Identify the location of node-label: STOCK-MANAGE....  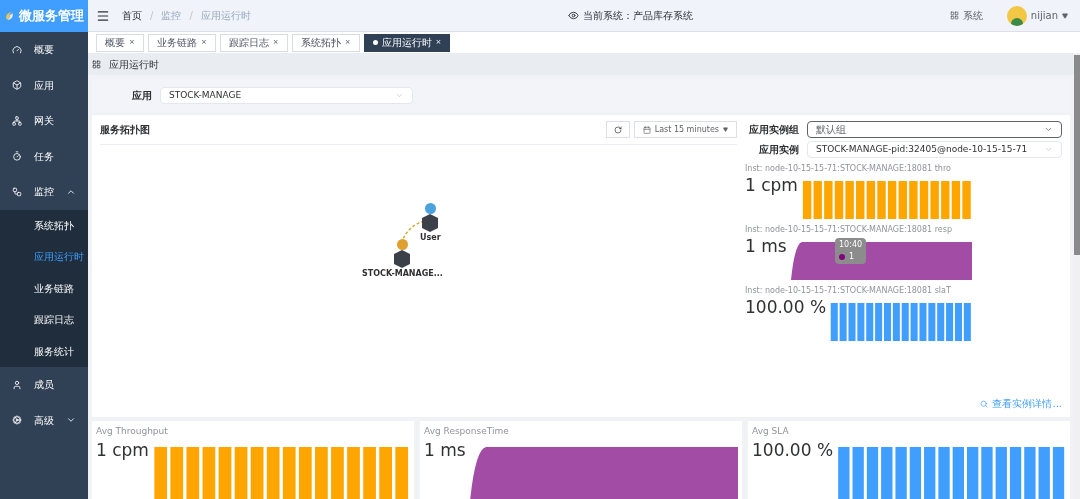
(402, 274).